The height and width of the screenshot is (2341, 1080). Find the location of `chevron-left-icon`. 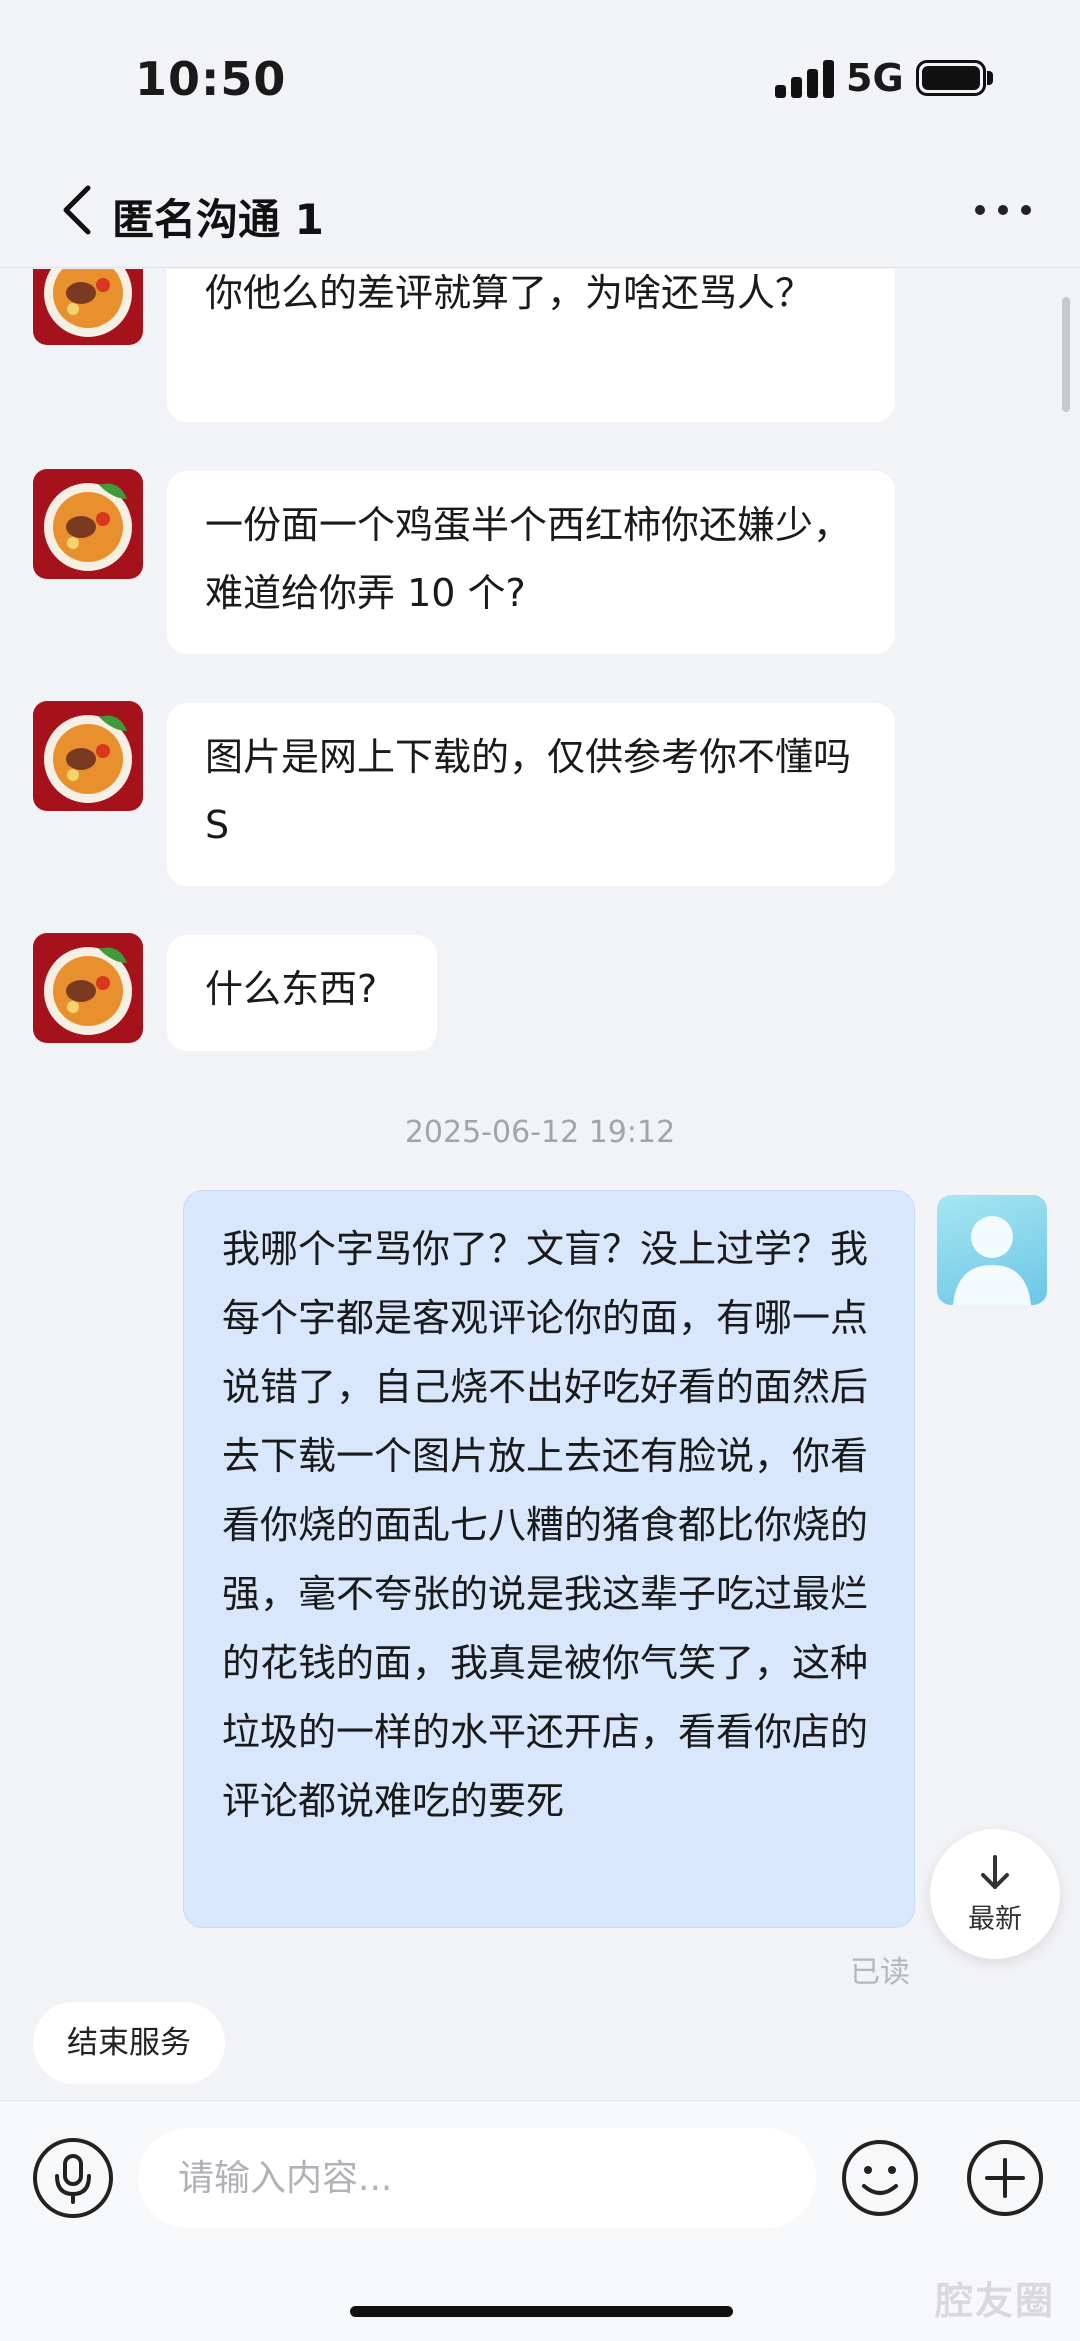

chevron-left-icon is located at coordinates (77, 210).